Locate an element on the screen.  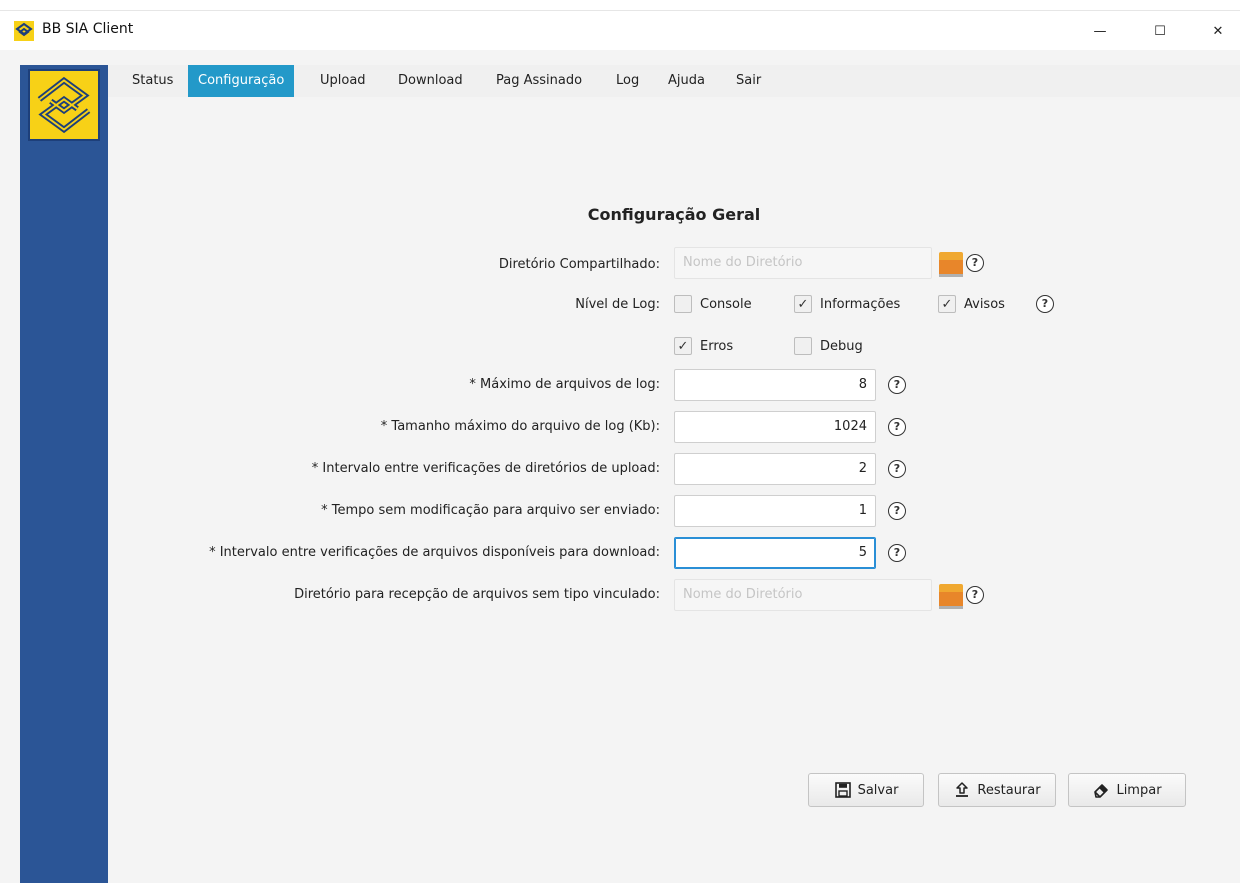
window-title: BB SIA Client is located at coordinates (88, 29).